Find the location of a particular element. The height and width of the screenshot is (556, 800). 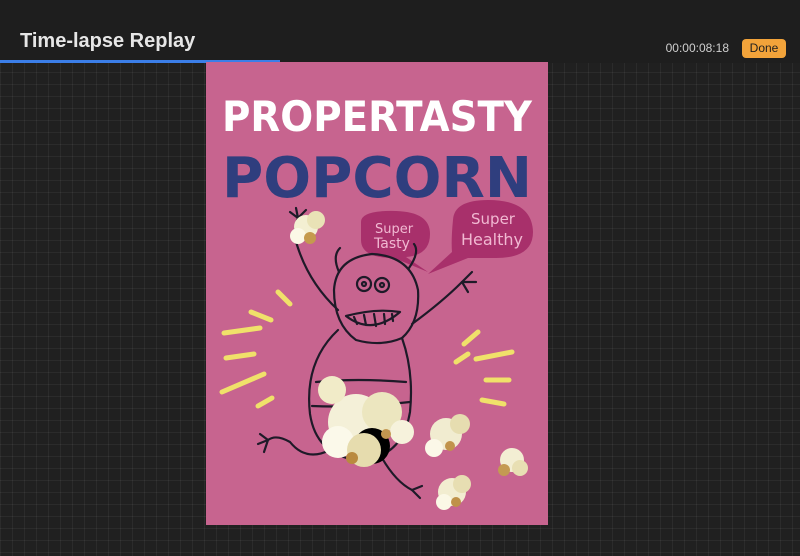

page-title: Time-lapse Replay is located at coordinates (108, 41).